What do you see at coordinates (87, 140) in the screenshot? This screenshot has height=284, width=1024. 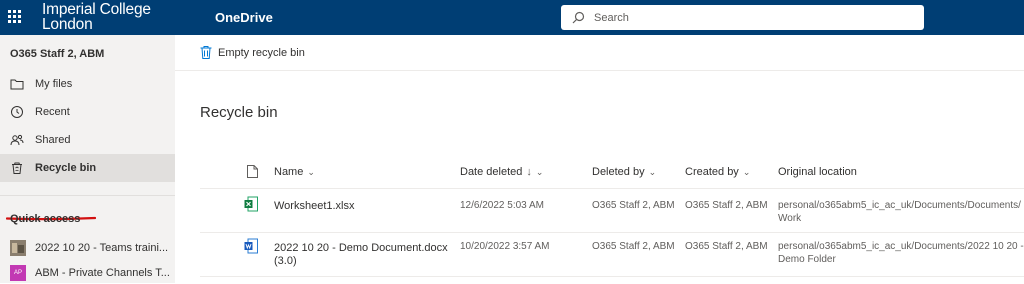 I see `nav-shared: Shared` at bounding box center [87, 140].